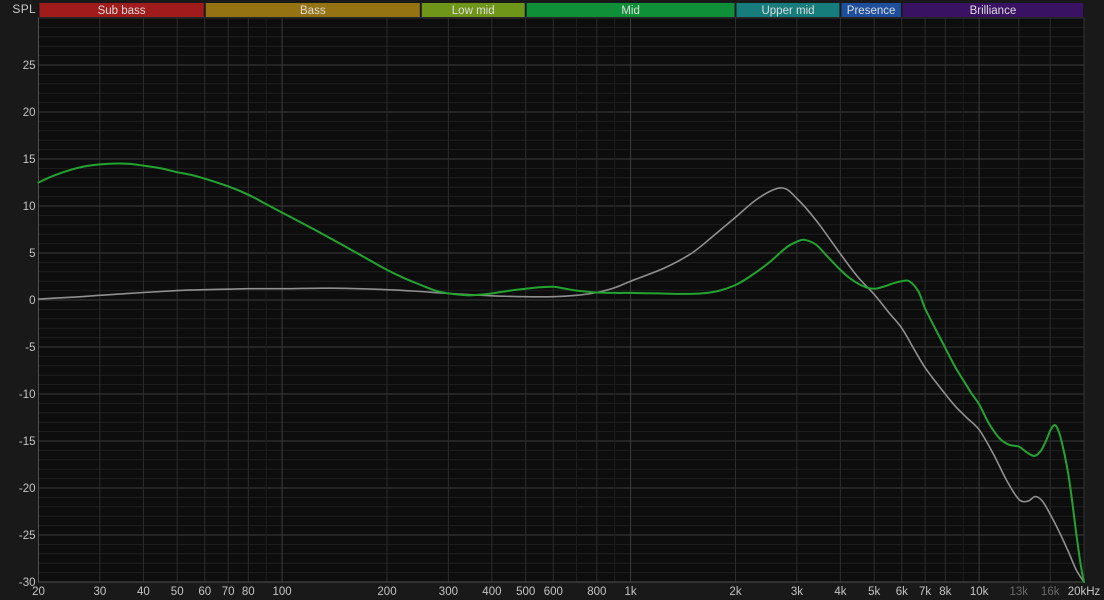 The width and height of the screenshot is (1104, 600). I want to click on y-tick-label: 25, so click(29, 66).